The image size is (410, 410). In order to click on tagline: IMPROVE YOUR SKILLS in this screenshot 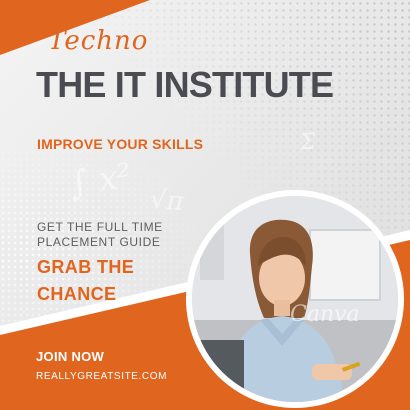, I will do `click(120, 144)`.